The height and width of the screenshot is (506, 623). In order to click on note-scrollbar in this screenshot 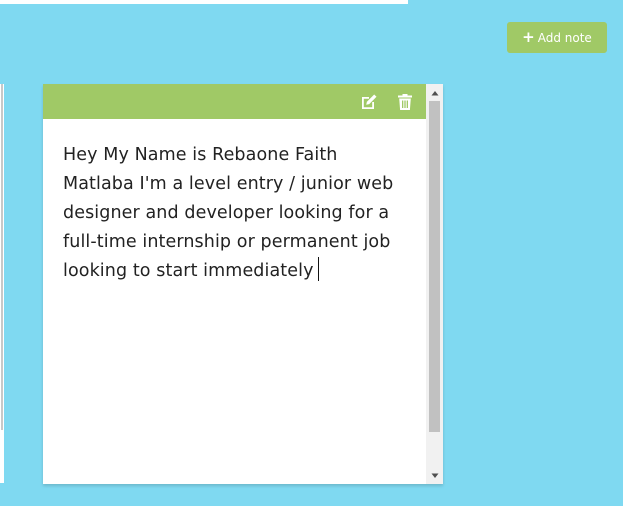, I will do `click(434, 284)`.